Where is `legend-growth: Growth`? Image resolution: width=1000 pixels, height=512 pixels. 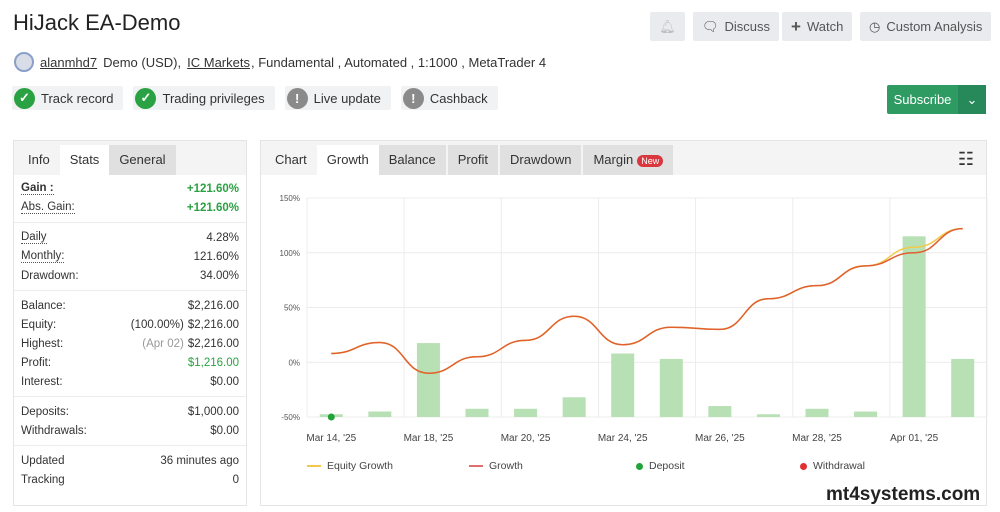 legend-growth: Growth is located at coordinates (496, 466).